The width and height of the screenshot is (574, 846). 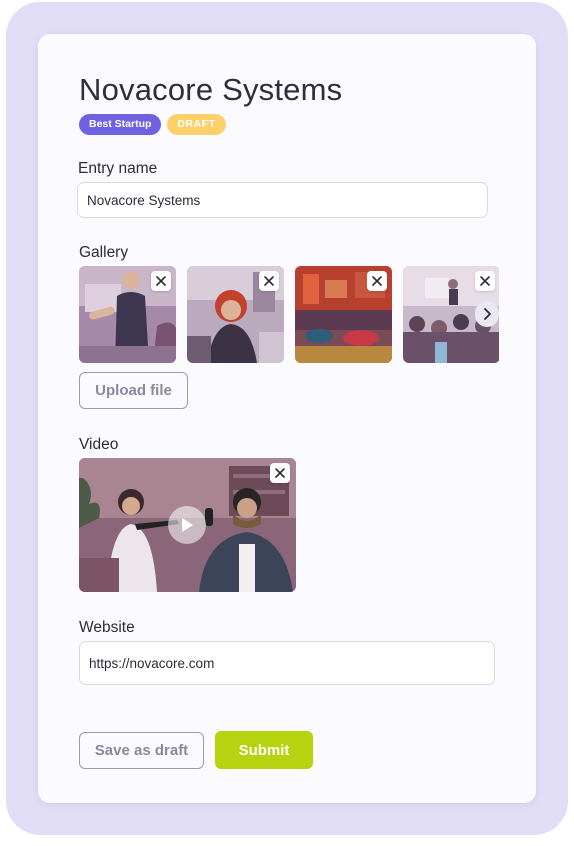 What do you see at coordinates (289, 315) in the screenshot?
I see `gallery-carousel` at bounding box center [289, 315].